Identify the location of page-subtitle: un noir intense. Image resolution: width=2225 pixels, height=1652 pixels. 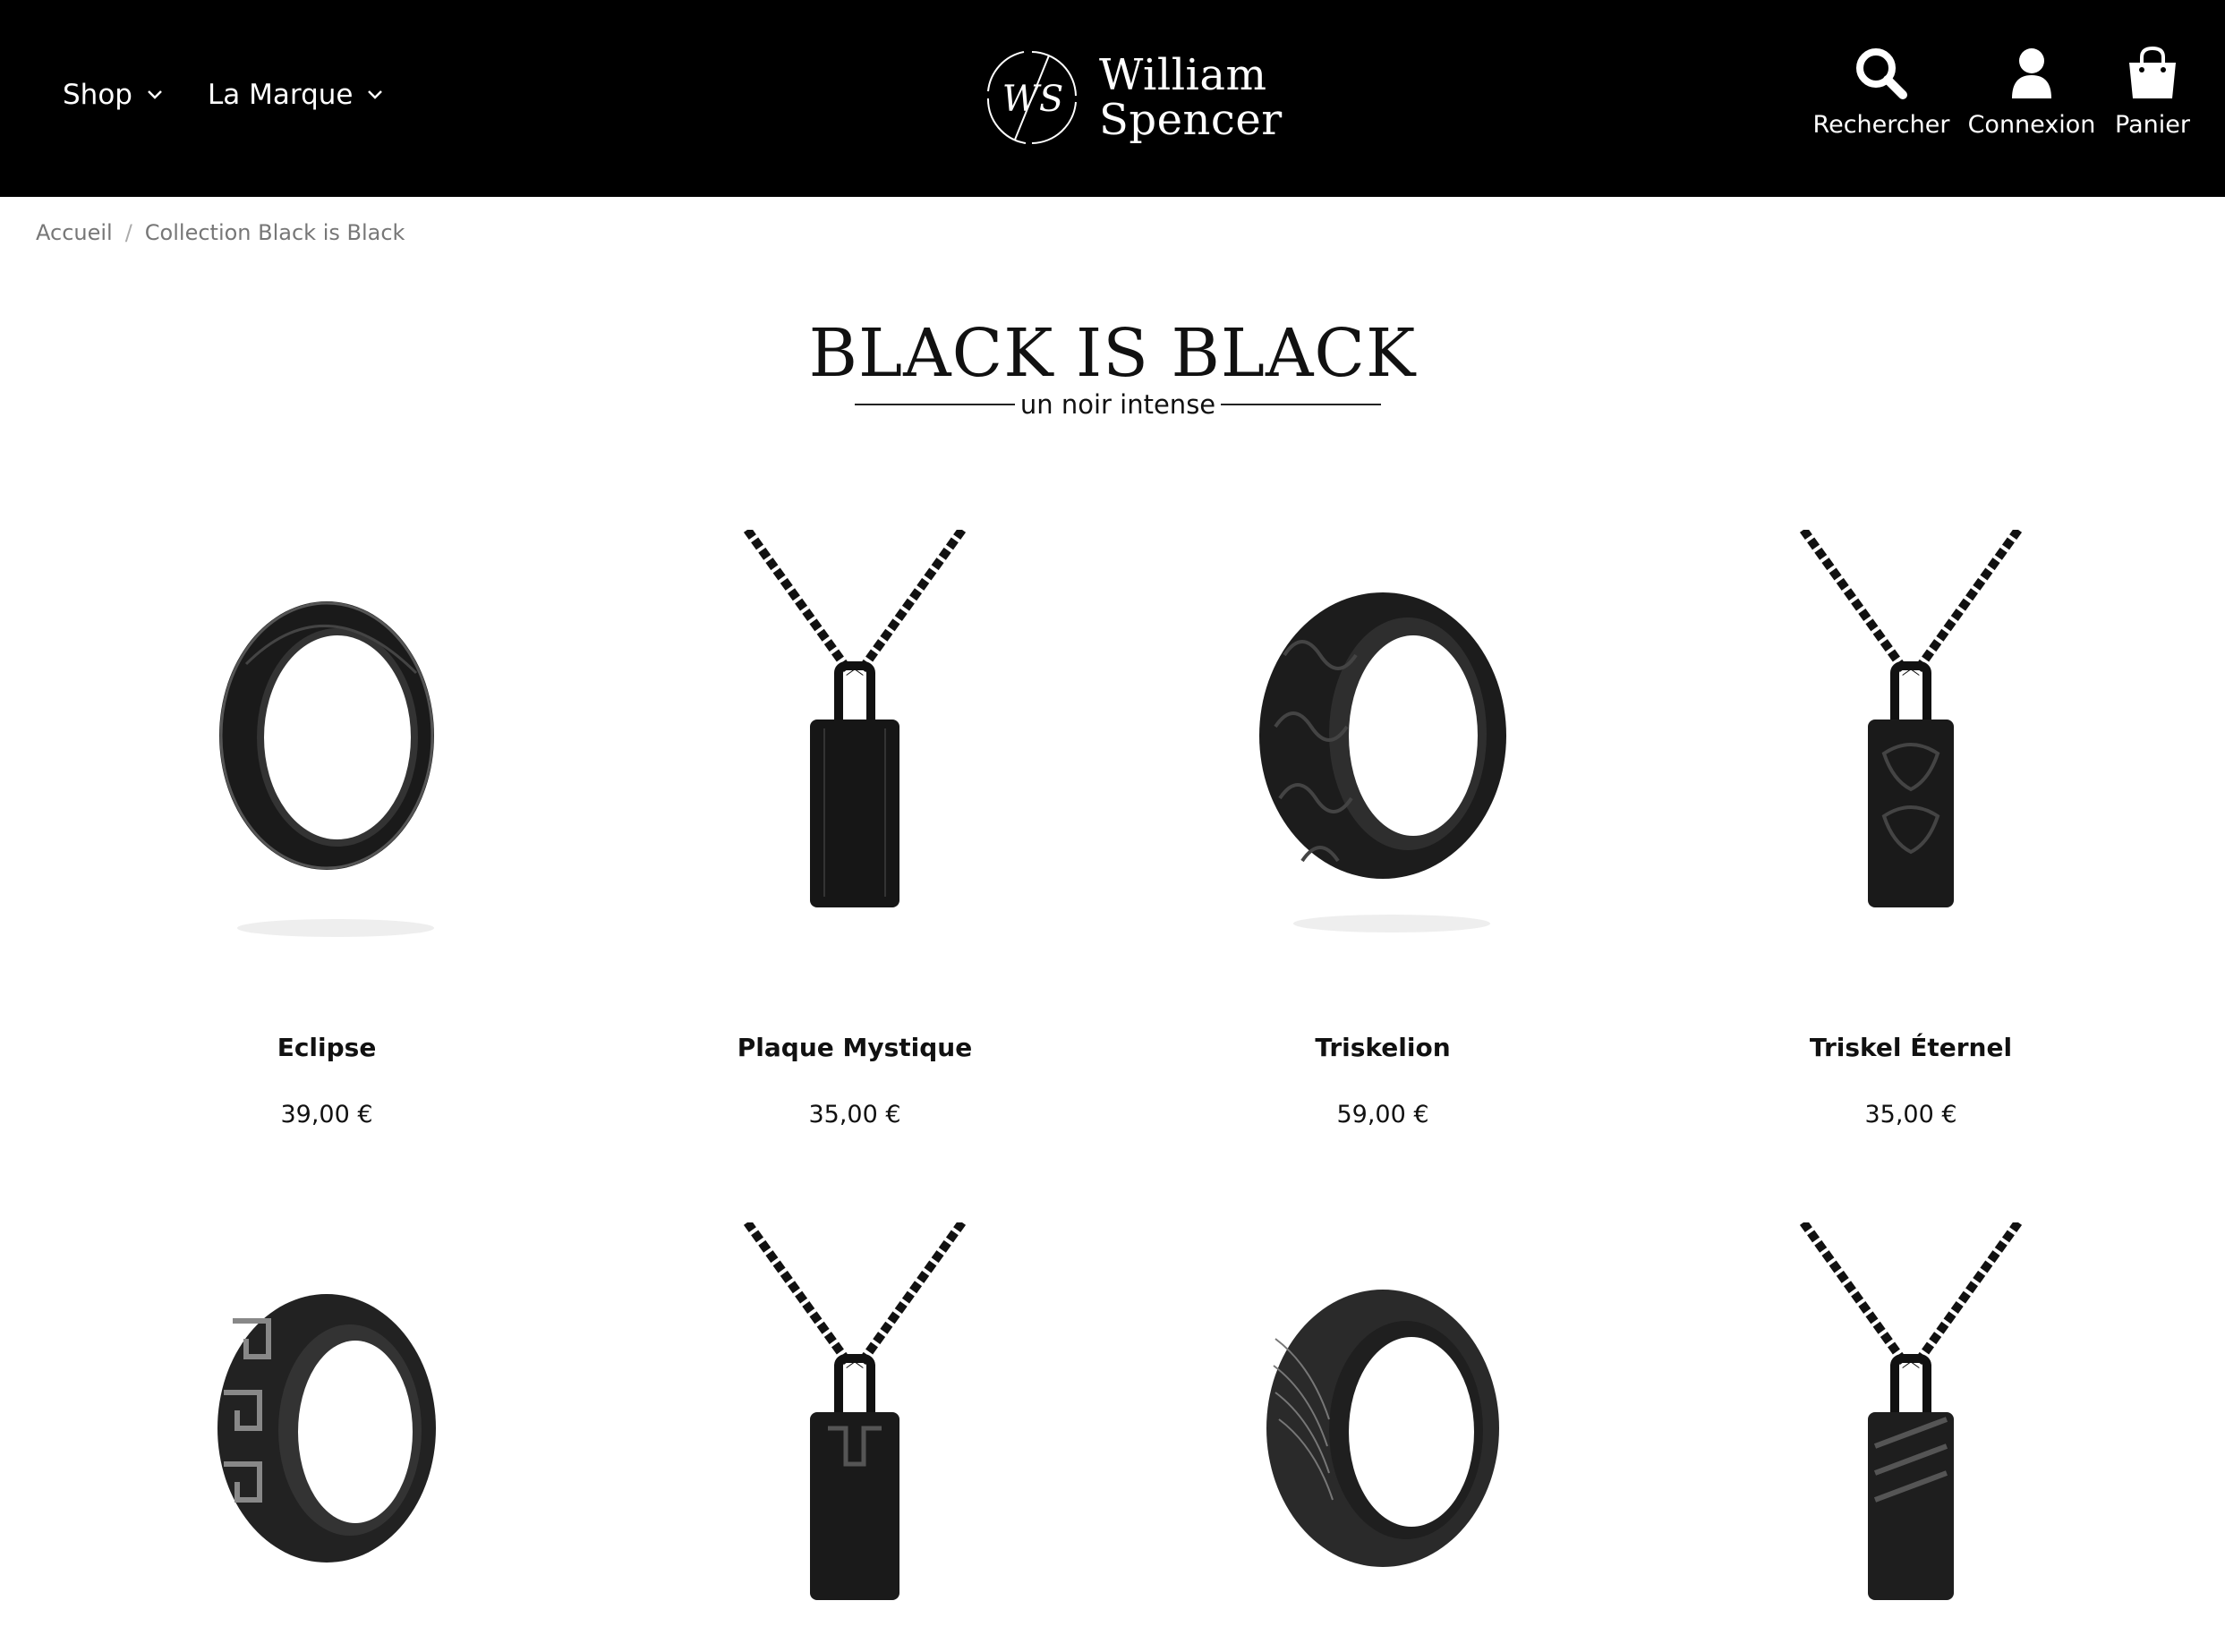
(1118, 404).